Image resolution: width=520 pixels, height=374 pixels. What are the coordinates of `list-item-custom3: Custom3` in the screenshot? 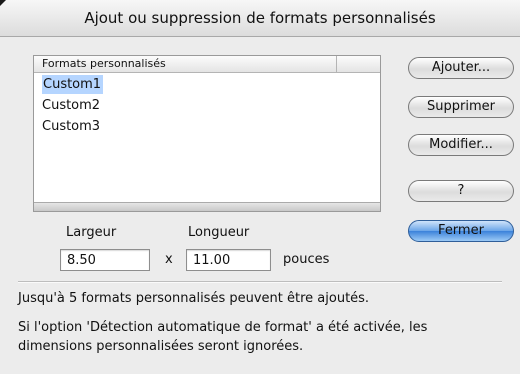 It's located at (207, 126).